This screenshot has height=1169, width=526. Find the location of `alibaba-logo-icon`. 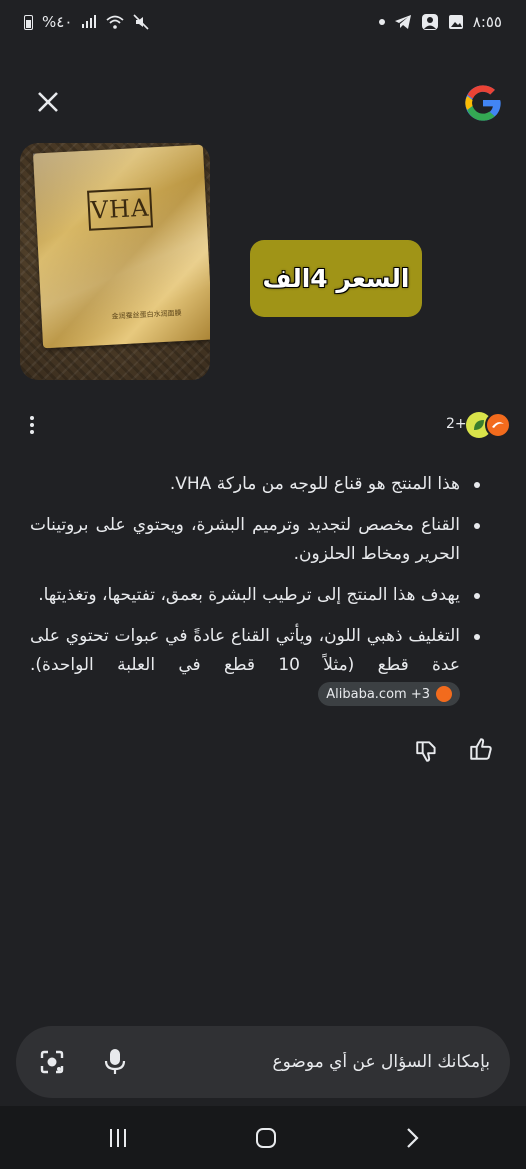

alibaba-logo-icon is located at coordinates (498, 425).